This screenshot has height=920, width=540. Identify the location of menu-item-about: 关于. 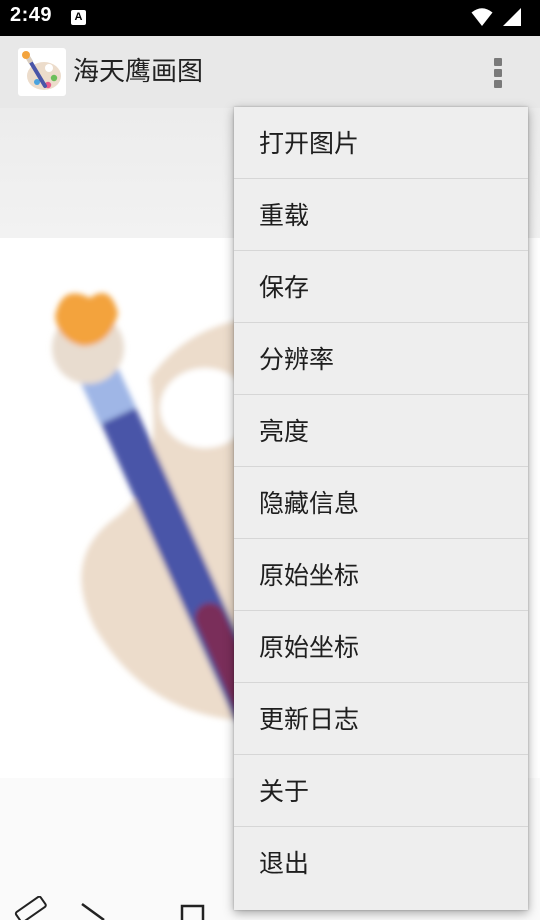
(381, 791).